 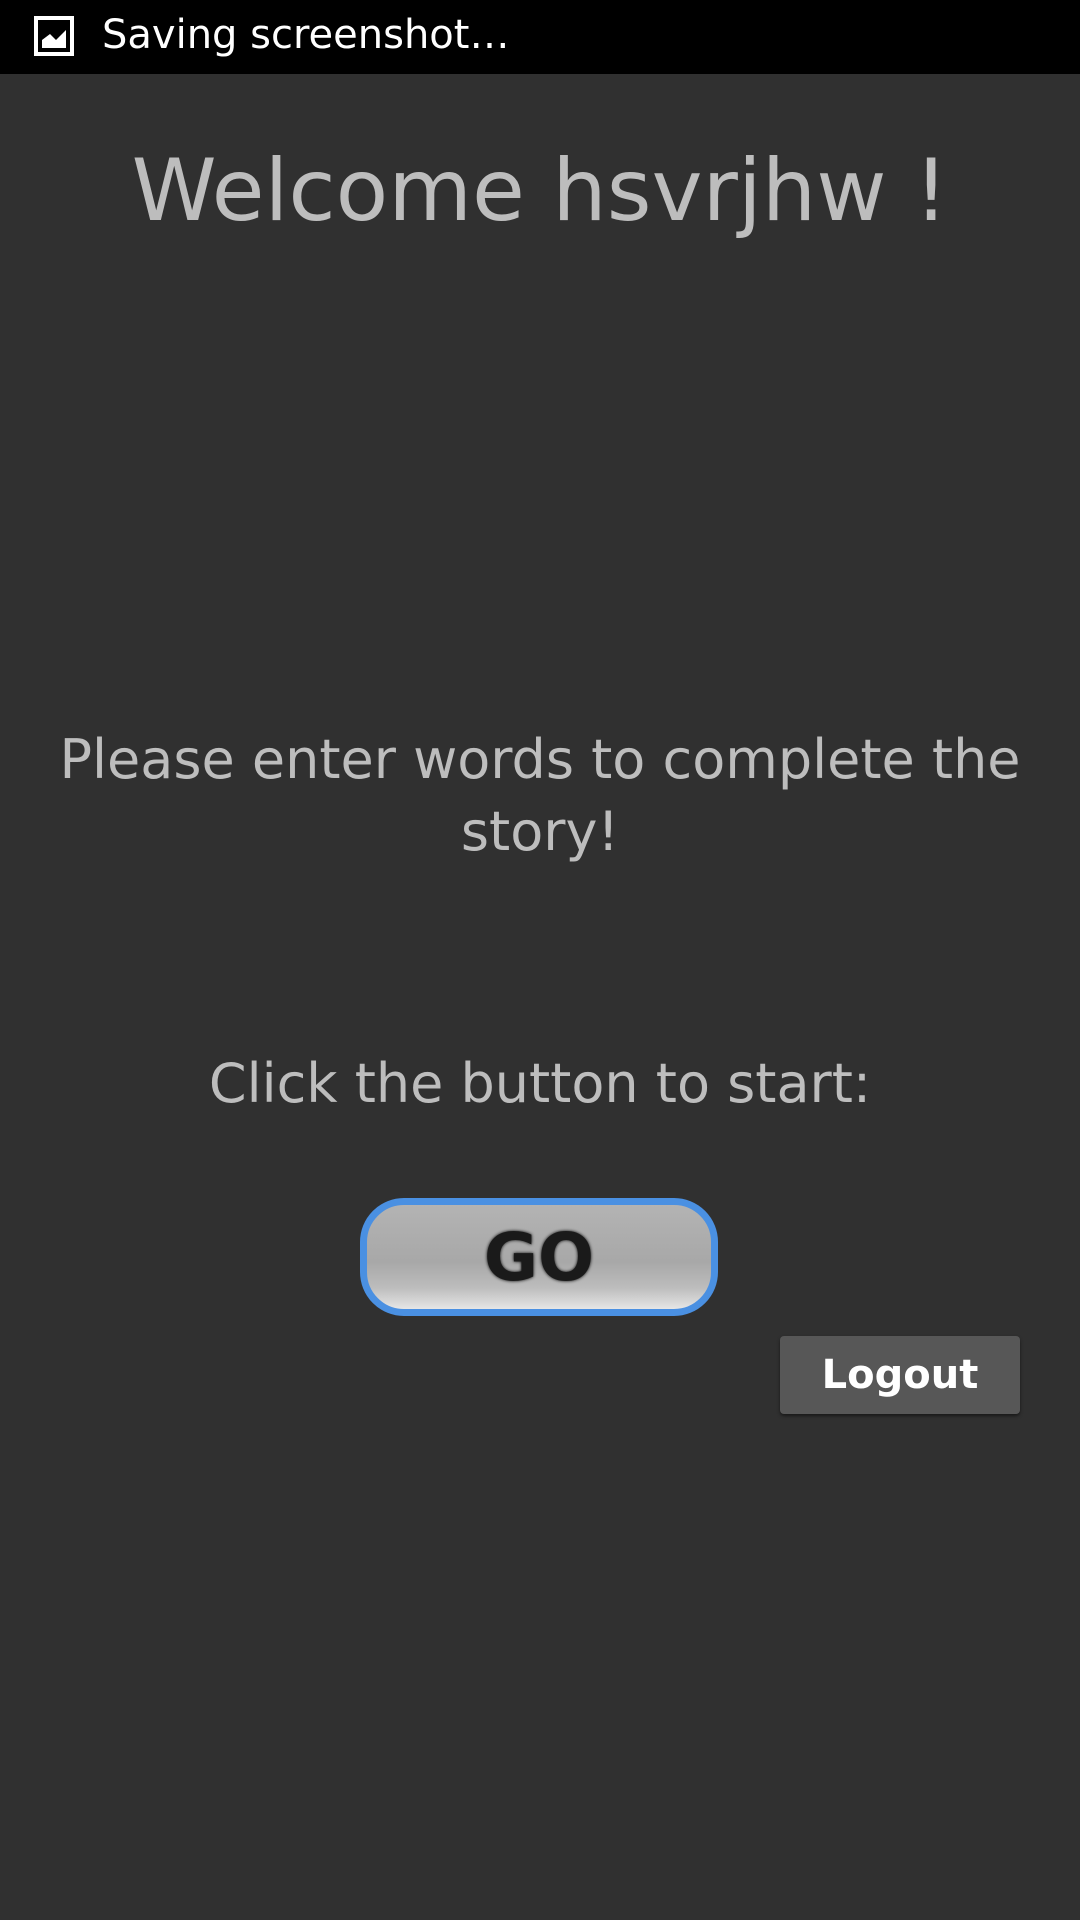 I want to click on start-hint-text: Click the button to start:, so click(x=540, y=1083).